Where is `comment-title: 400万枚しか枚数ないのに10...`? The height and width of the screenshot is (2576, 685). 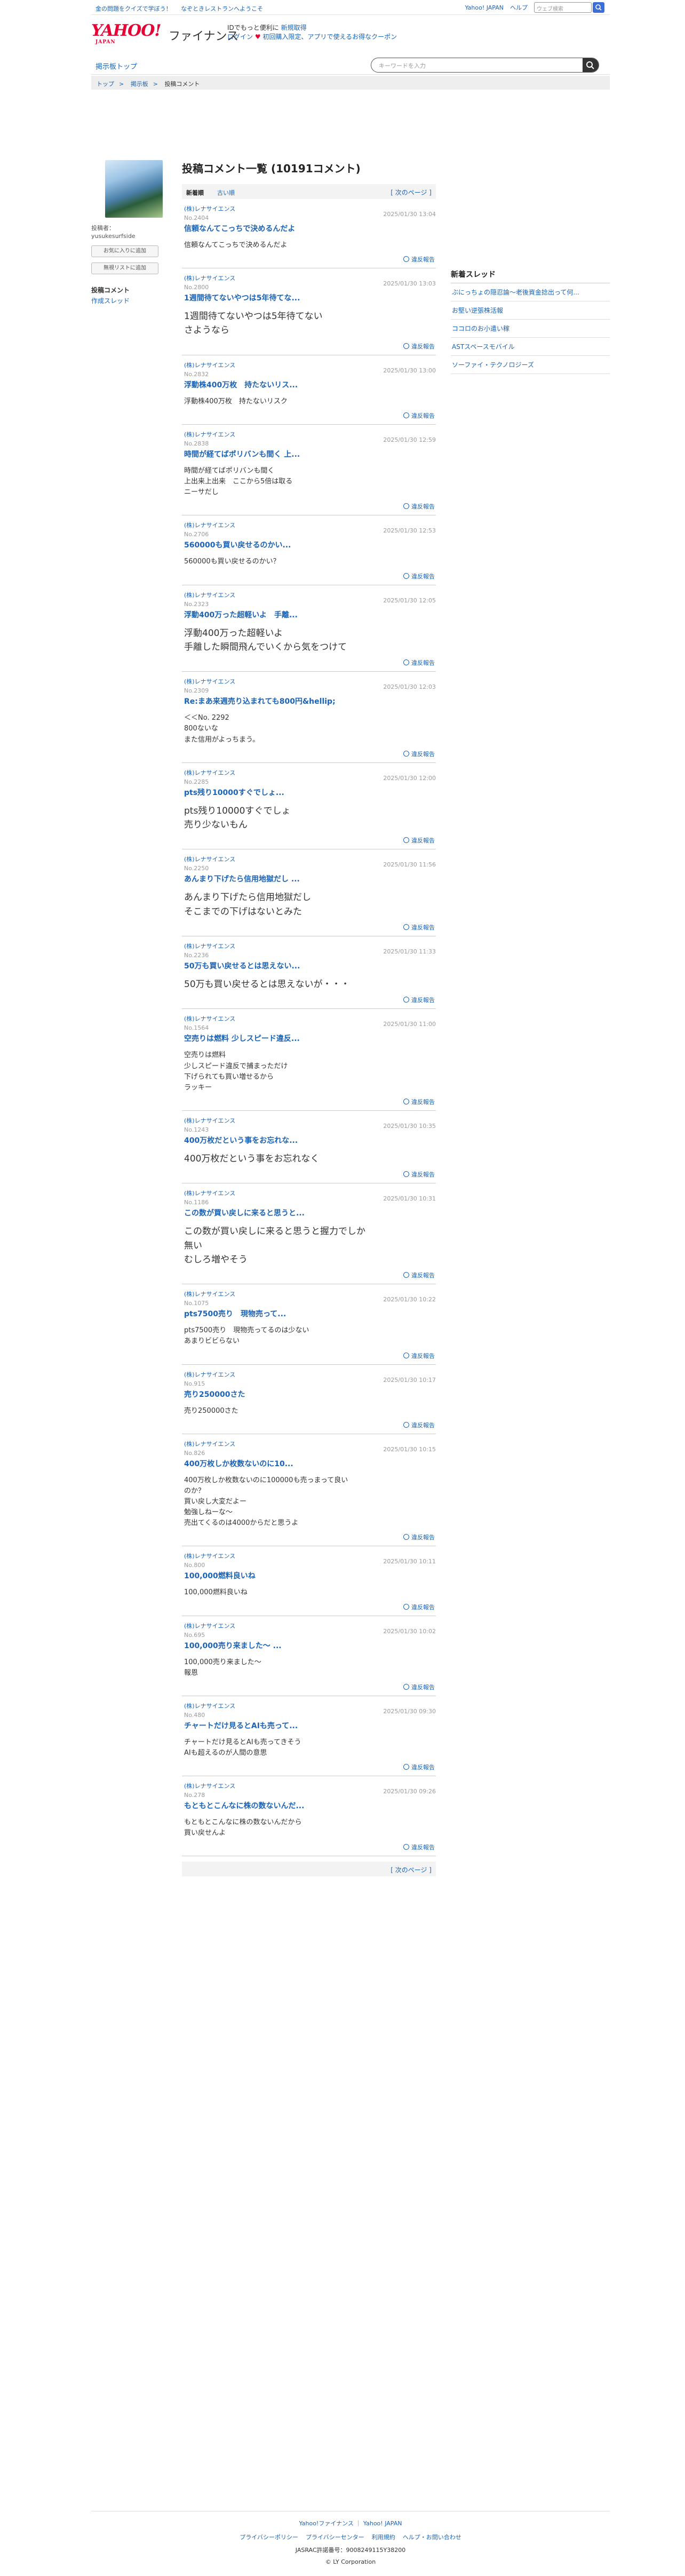
comment-title: 400万枚しか枚数ないのに10... is located at coordinates (310, 1463).